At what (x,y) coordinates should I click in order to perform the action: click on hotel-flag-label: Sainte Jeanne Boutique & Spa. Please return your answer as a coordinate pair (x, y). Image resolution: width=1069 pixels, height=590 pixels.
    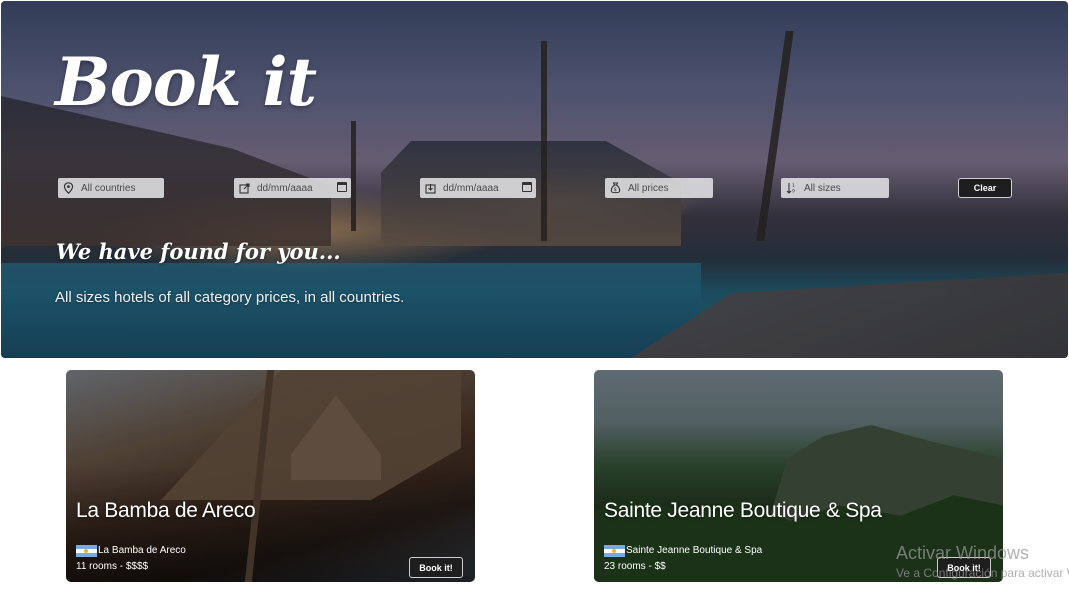
    Looking at the image, I should click on (694, 550).